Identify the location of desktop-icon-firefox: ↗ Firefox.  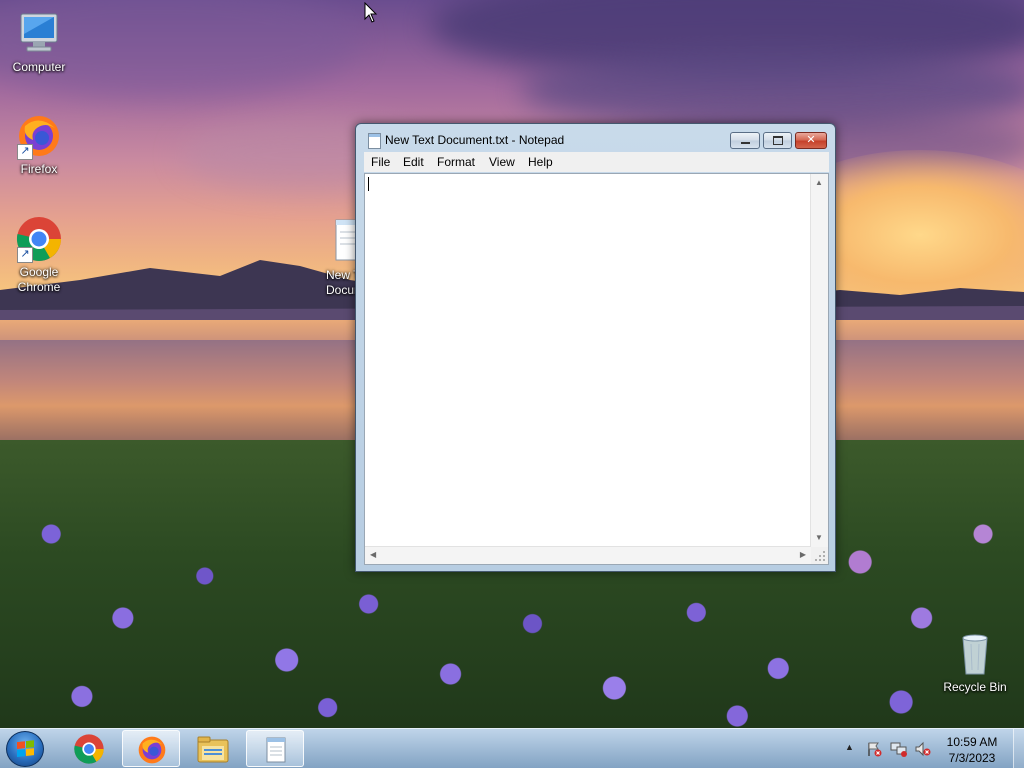
(39, 144).